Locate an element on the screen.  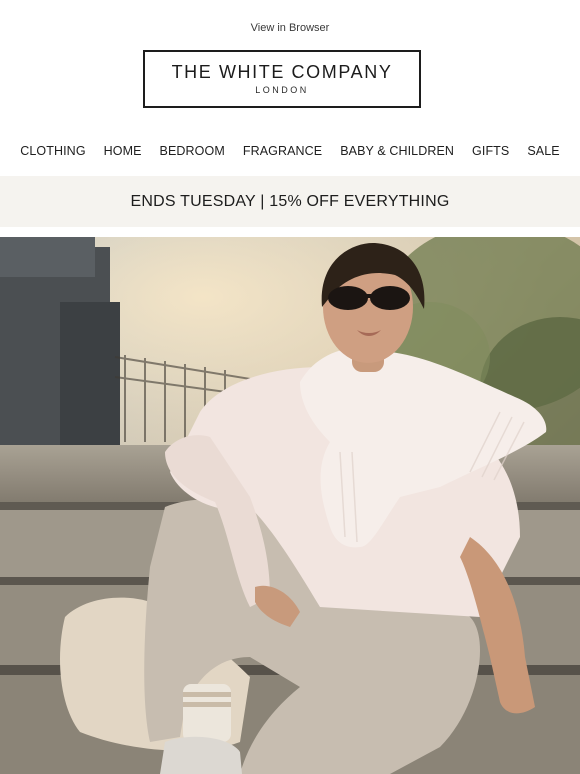
nav-sale: SALE is located at coordinates (543, 151).